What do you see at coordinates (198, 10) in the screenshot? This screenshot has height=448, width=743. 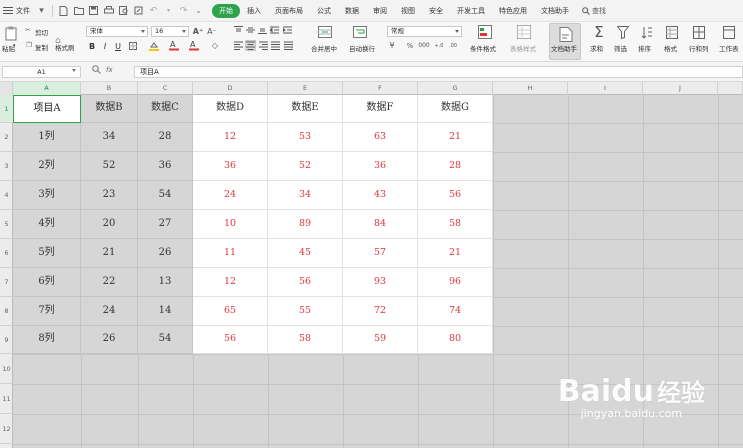 I see `customize-icon: ⌄` at bounding box center [198, 10].